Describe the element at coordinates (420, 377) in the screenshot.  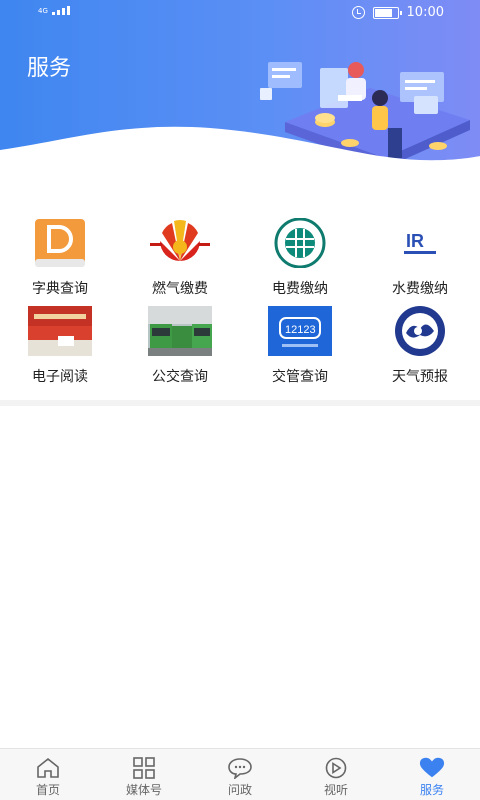
I see `service-label: 天气预报` at that location.